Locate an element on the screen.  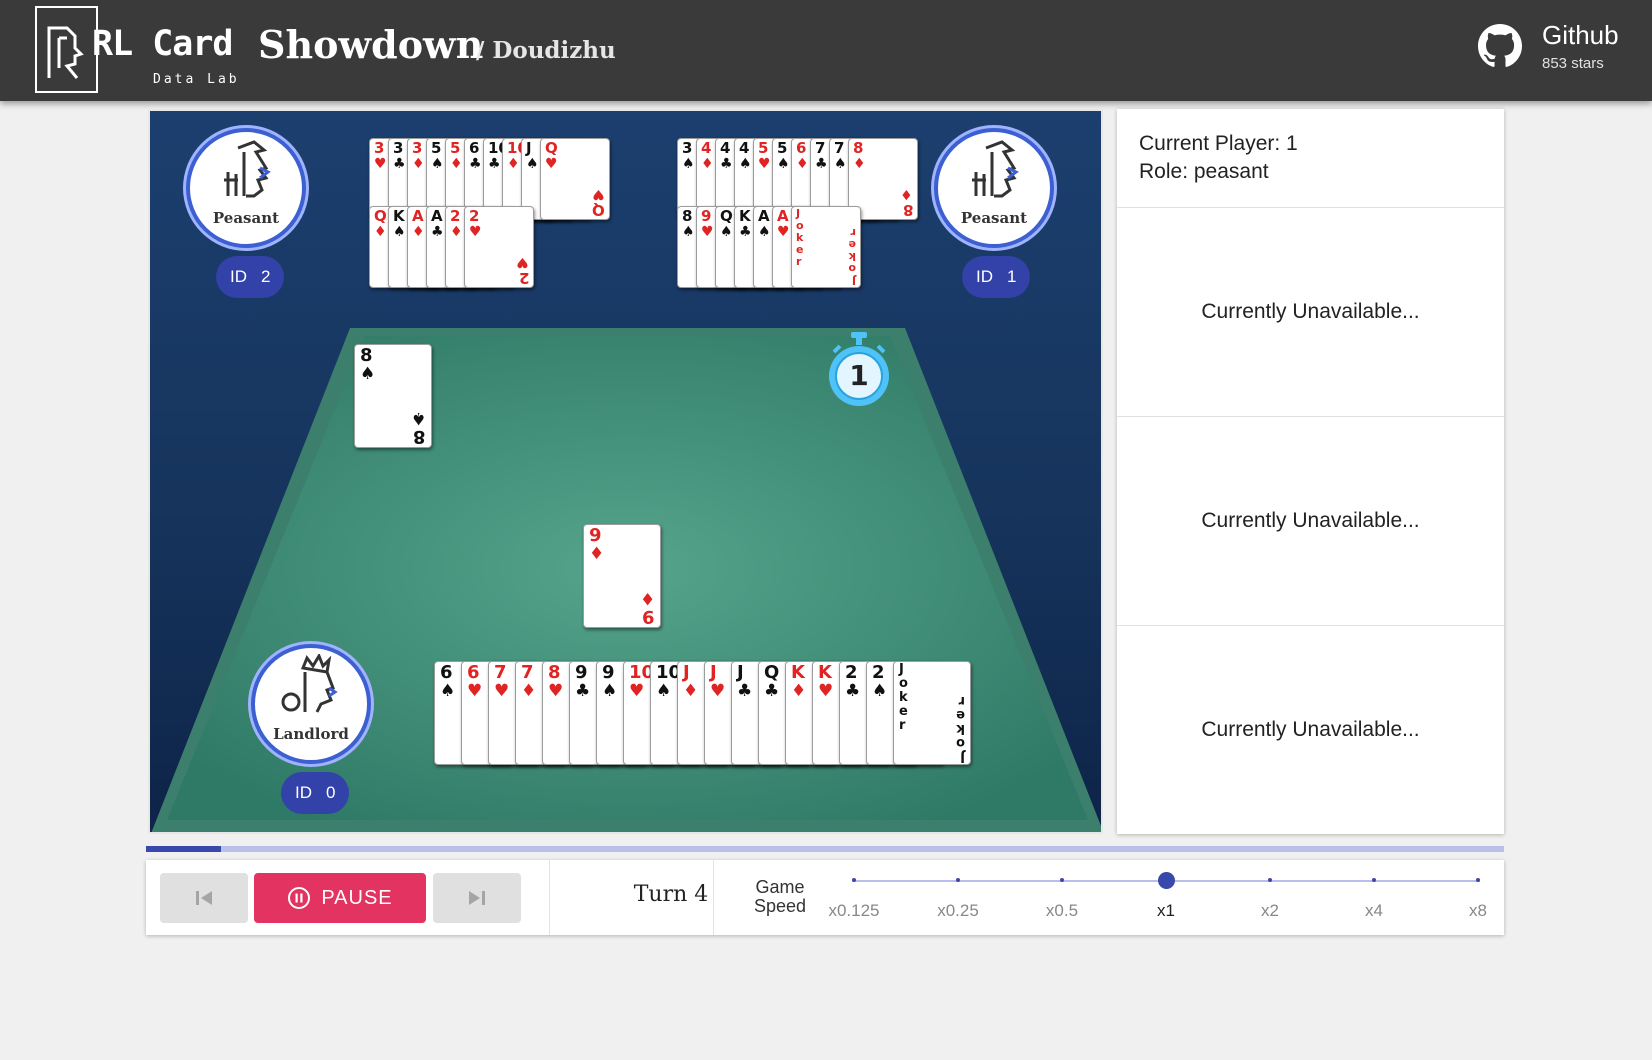
card-rank: 5 is located at coordinates (782, 148).